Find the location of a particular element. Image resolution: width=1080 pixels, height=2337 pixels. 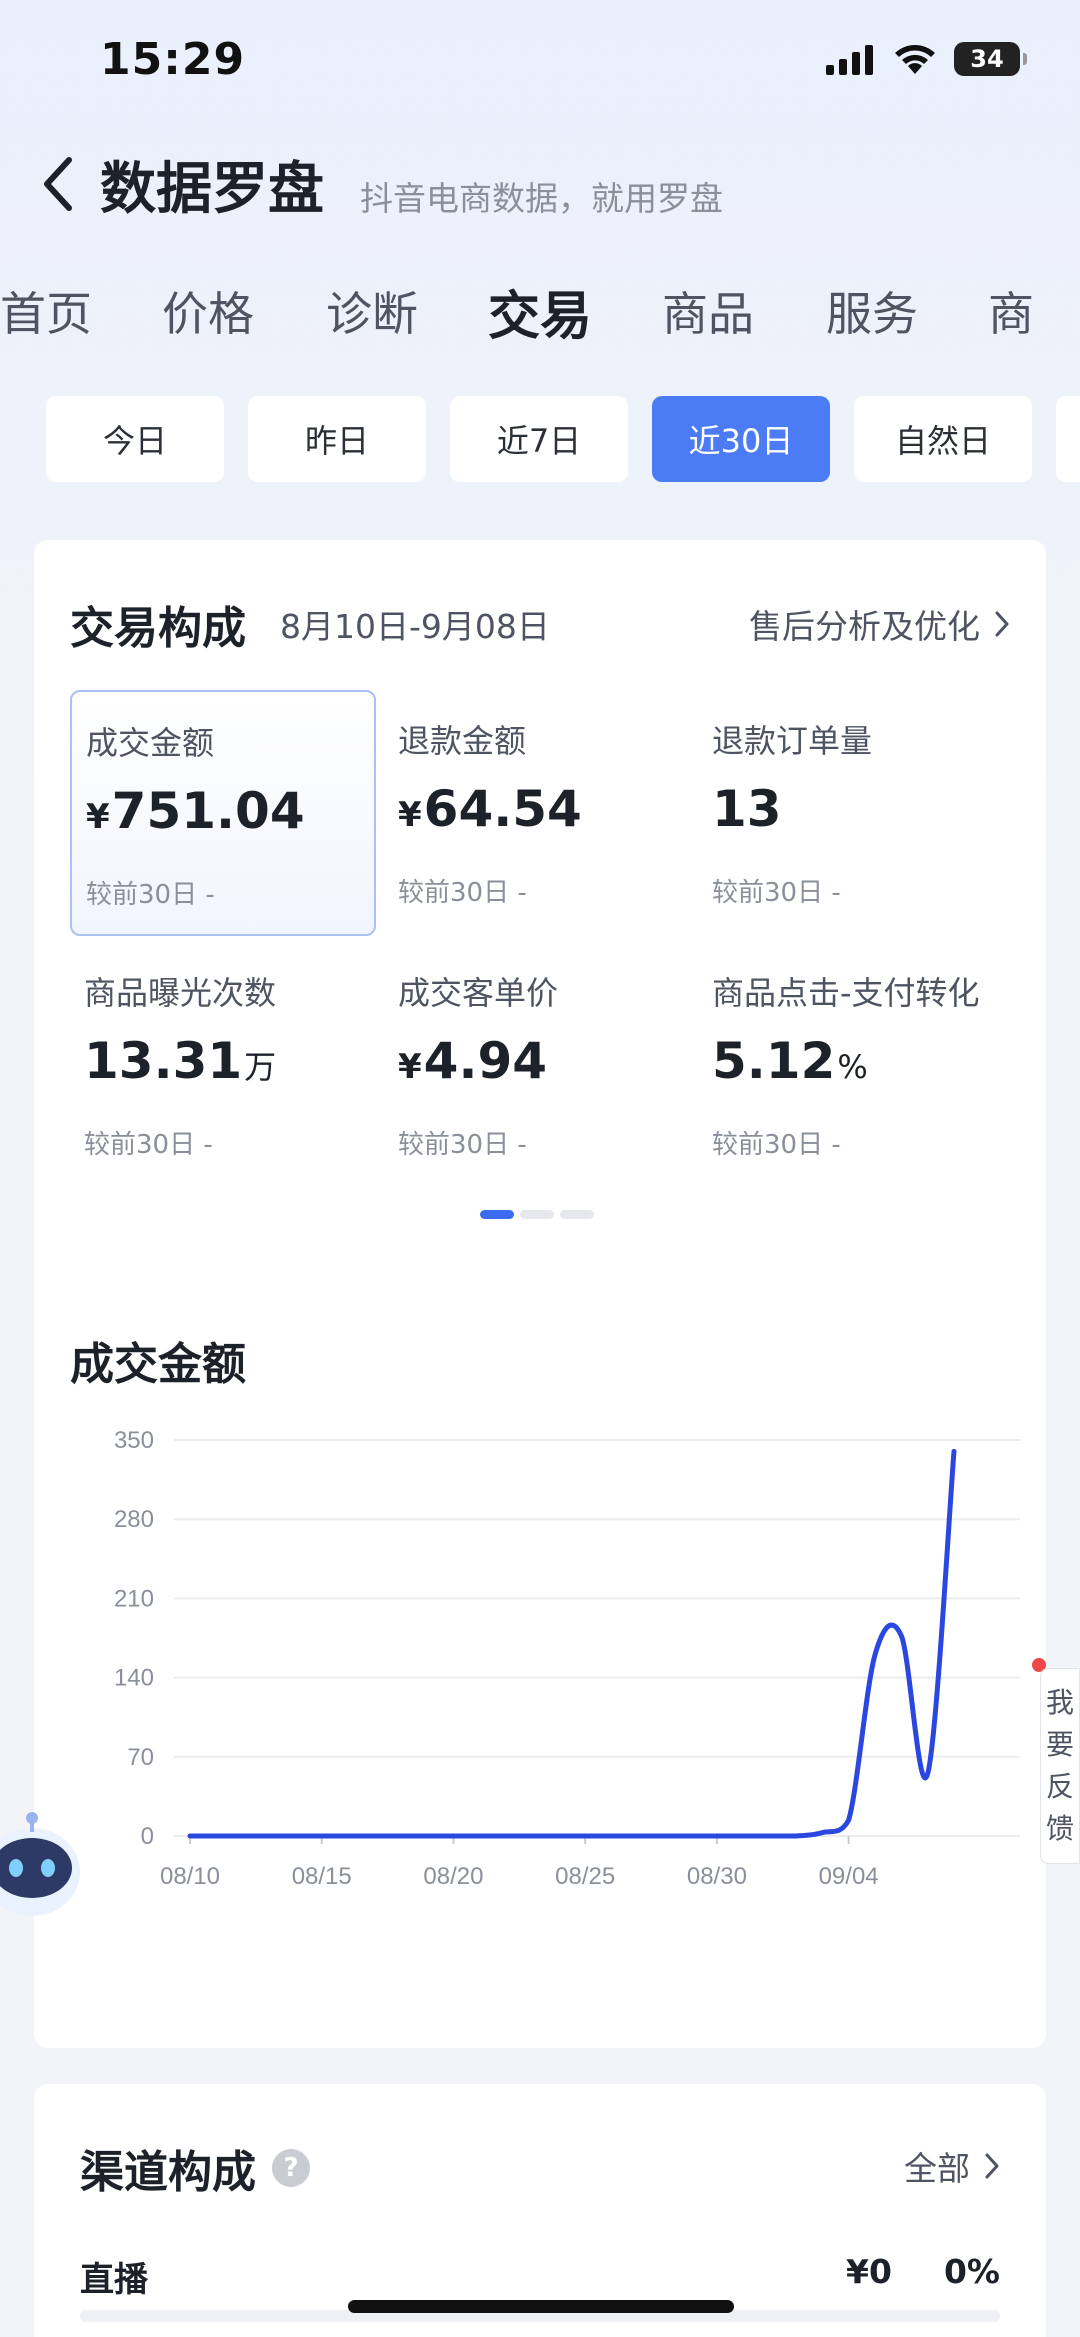

metric-refund-amount: 退款金额 ¥64.54 较前30日 - is located at coordinates (537, 813).